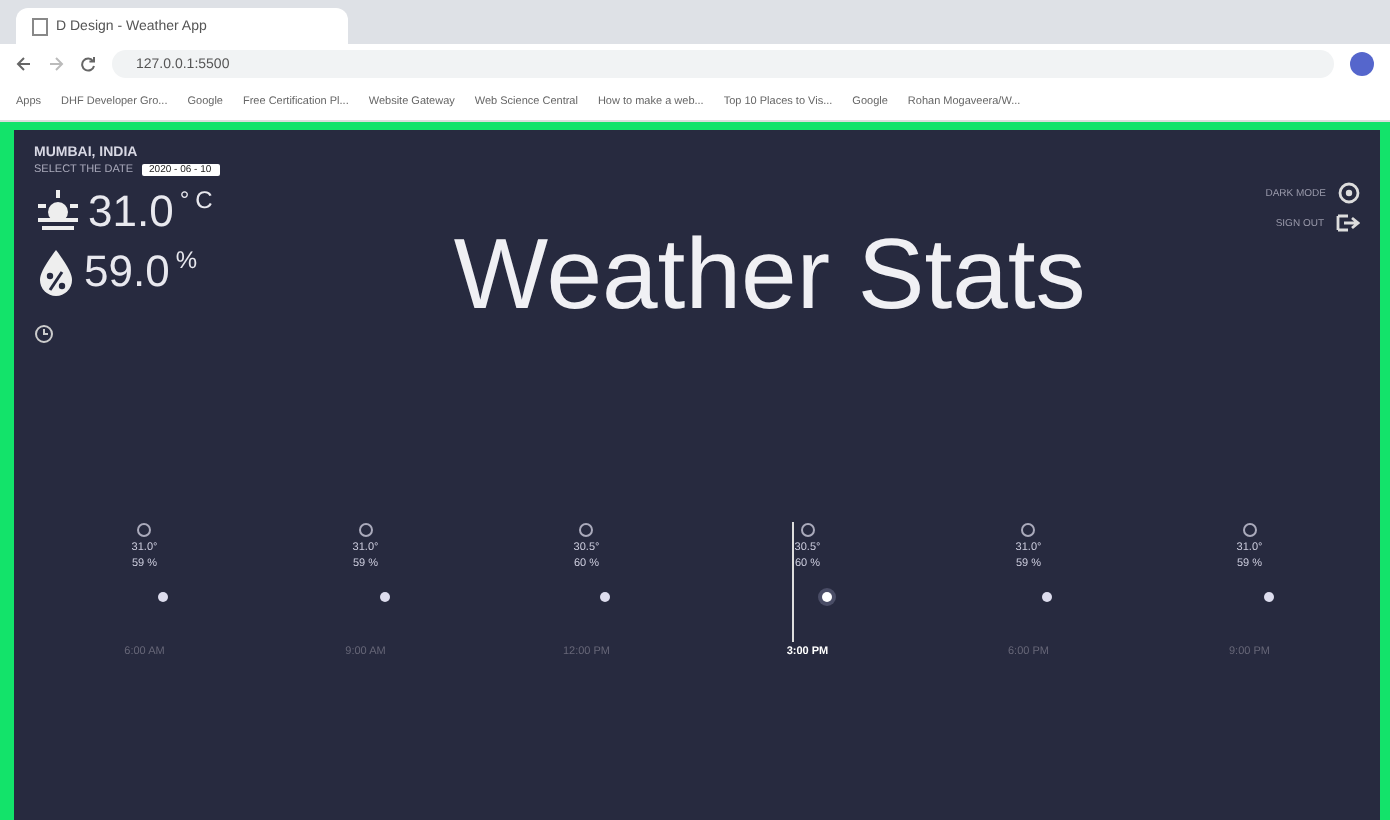  What do you see at coordinates (56, 272) in the screenshot?
I see `humidity-drop-icon` at bounding box center [56, 272].